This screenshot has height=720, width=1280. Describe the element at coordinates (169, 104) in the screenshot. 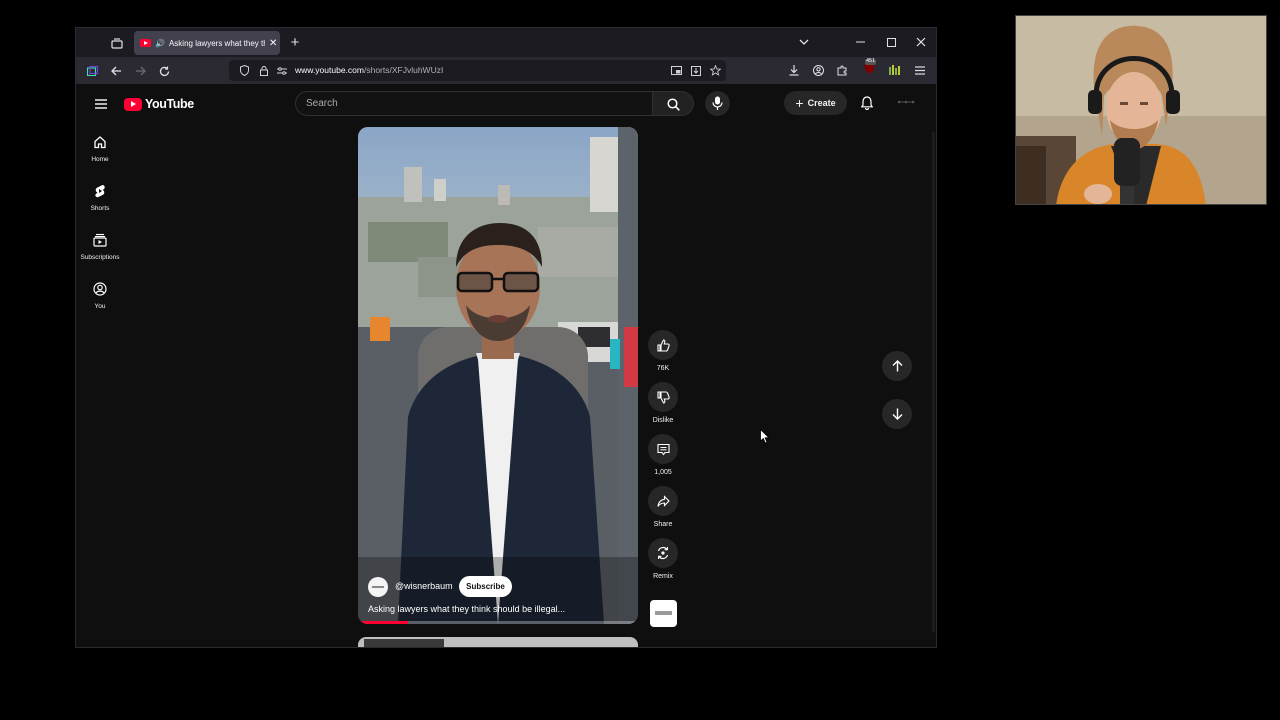

I see `youtube-logo-text: YouTube` at that location.